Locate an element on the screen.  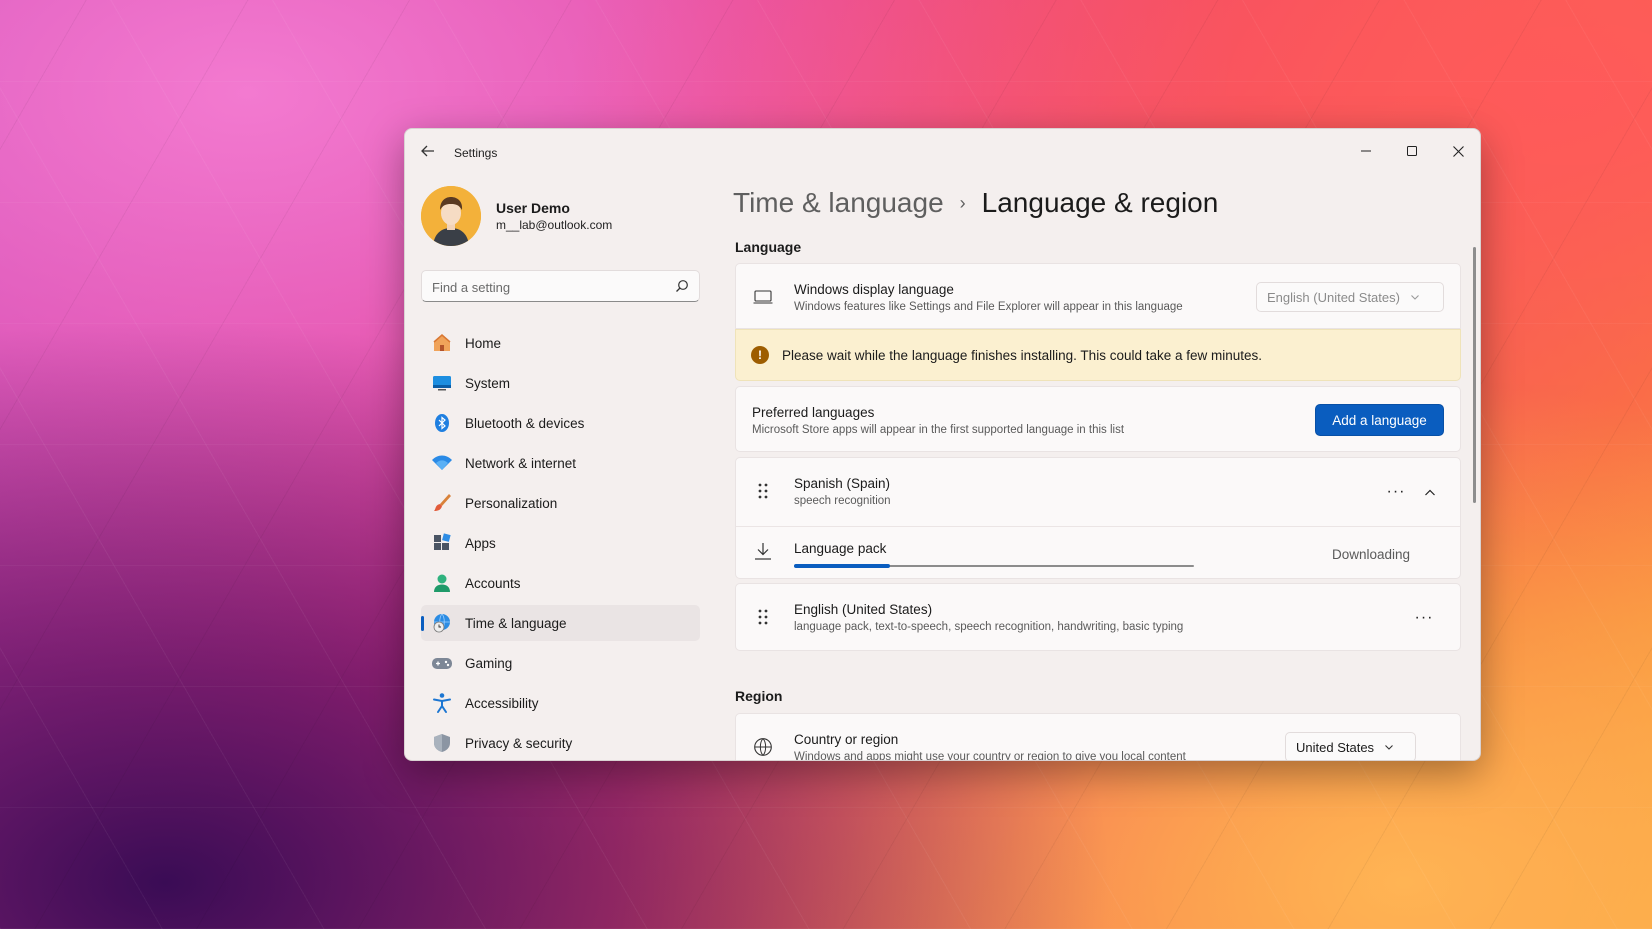
back-button is located at coordinates (428, 153).